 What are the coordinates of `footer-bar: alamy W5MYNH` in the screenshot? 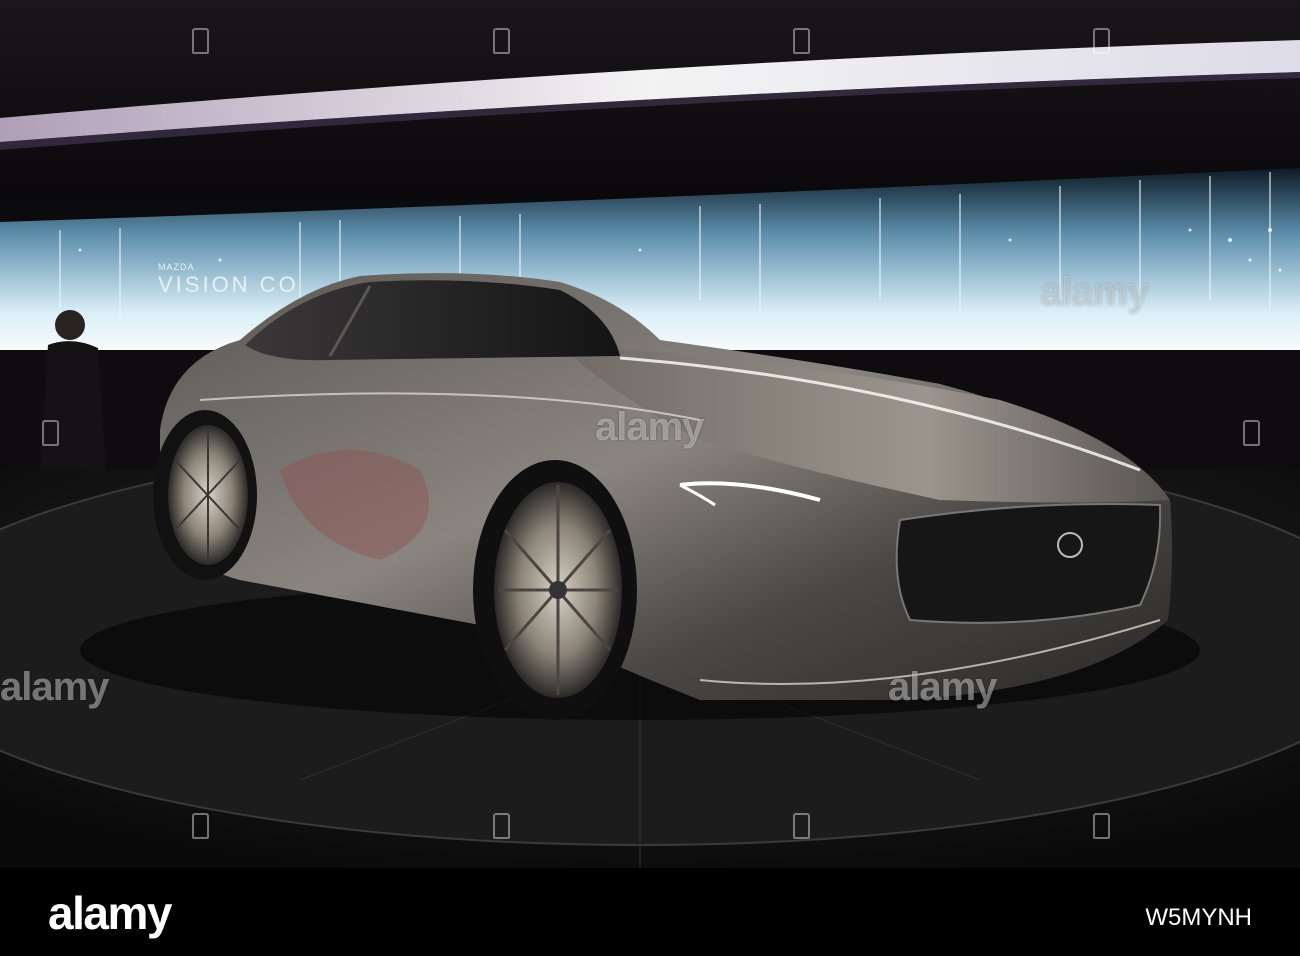 It's located at (650, 912).